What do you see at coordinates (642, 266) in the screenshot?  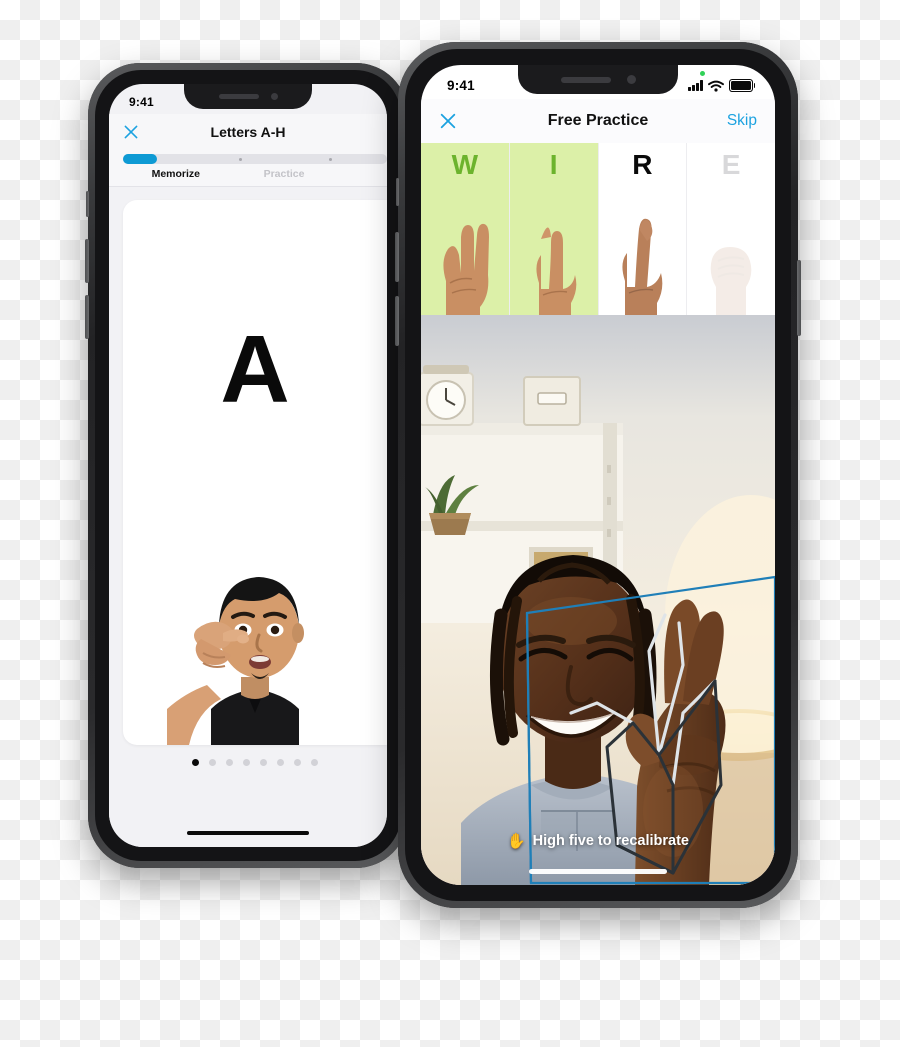 I see `hand-sign-r-icon` at bounding box center [642, 266].